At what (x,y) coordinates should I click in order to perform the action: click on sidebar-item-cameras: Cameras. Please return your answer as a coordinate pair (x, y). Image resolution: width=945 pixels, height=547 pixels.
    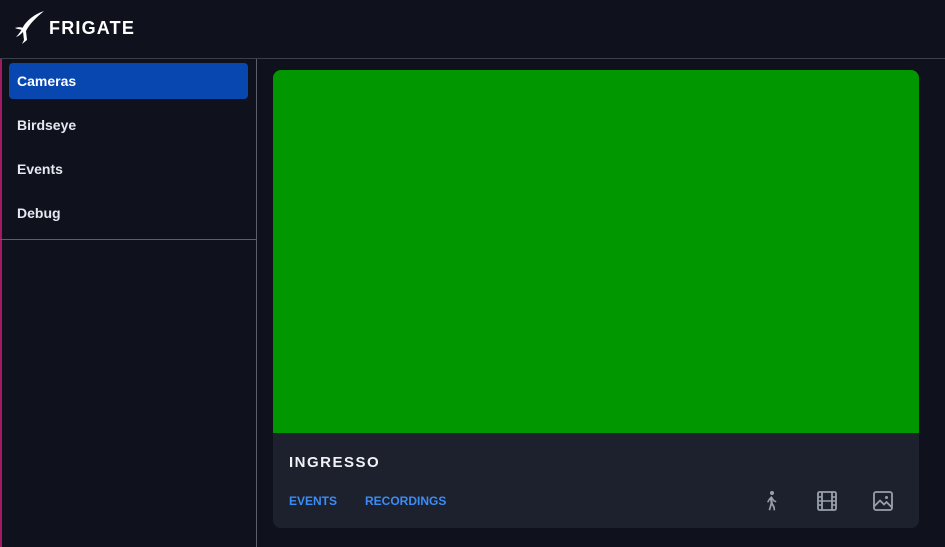
    Looking at the image, I should click on (128, 81).